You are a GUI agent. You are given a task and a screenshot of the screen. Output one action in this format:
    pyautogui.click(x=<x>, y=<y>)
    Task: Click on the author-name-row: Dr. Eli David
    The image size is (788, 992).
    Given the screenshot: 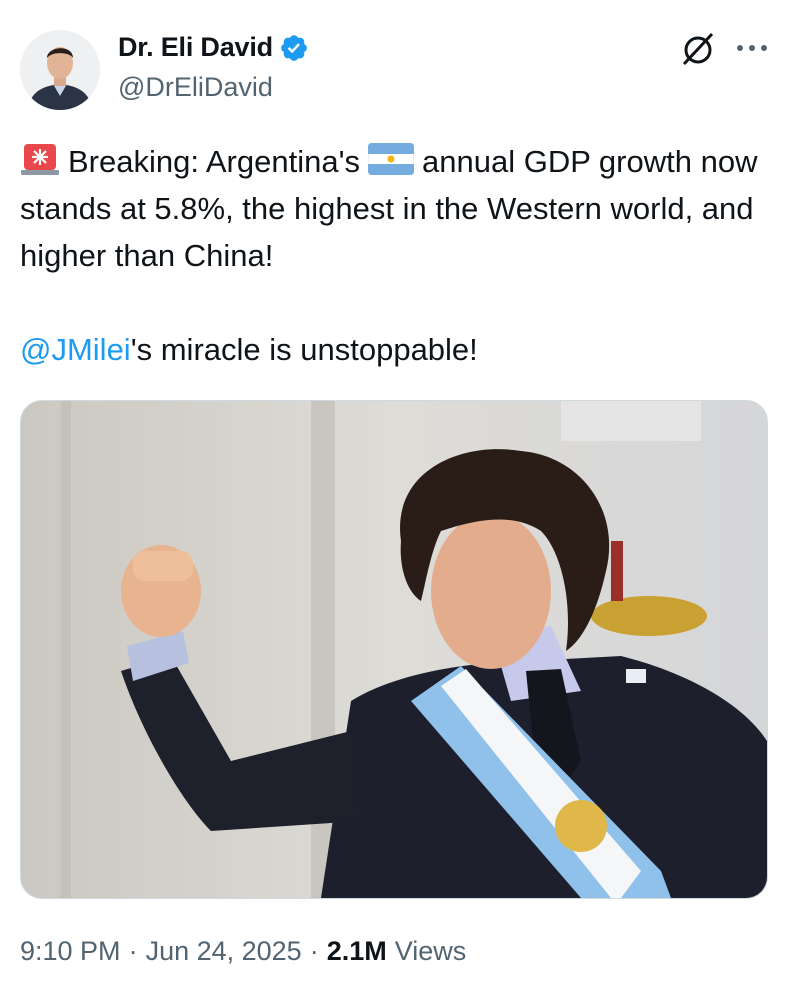 What is the action you would take?
    pyautogui.click(x=213, y=47)
    